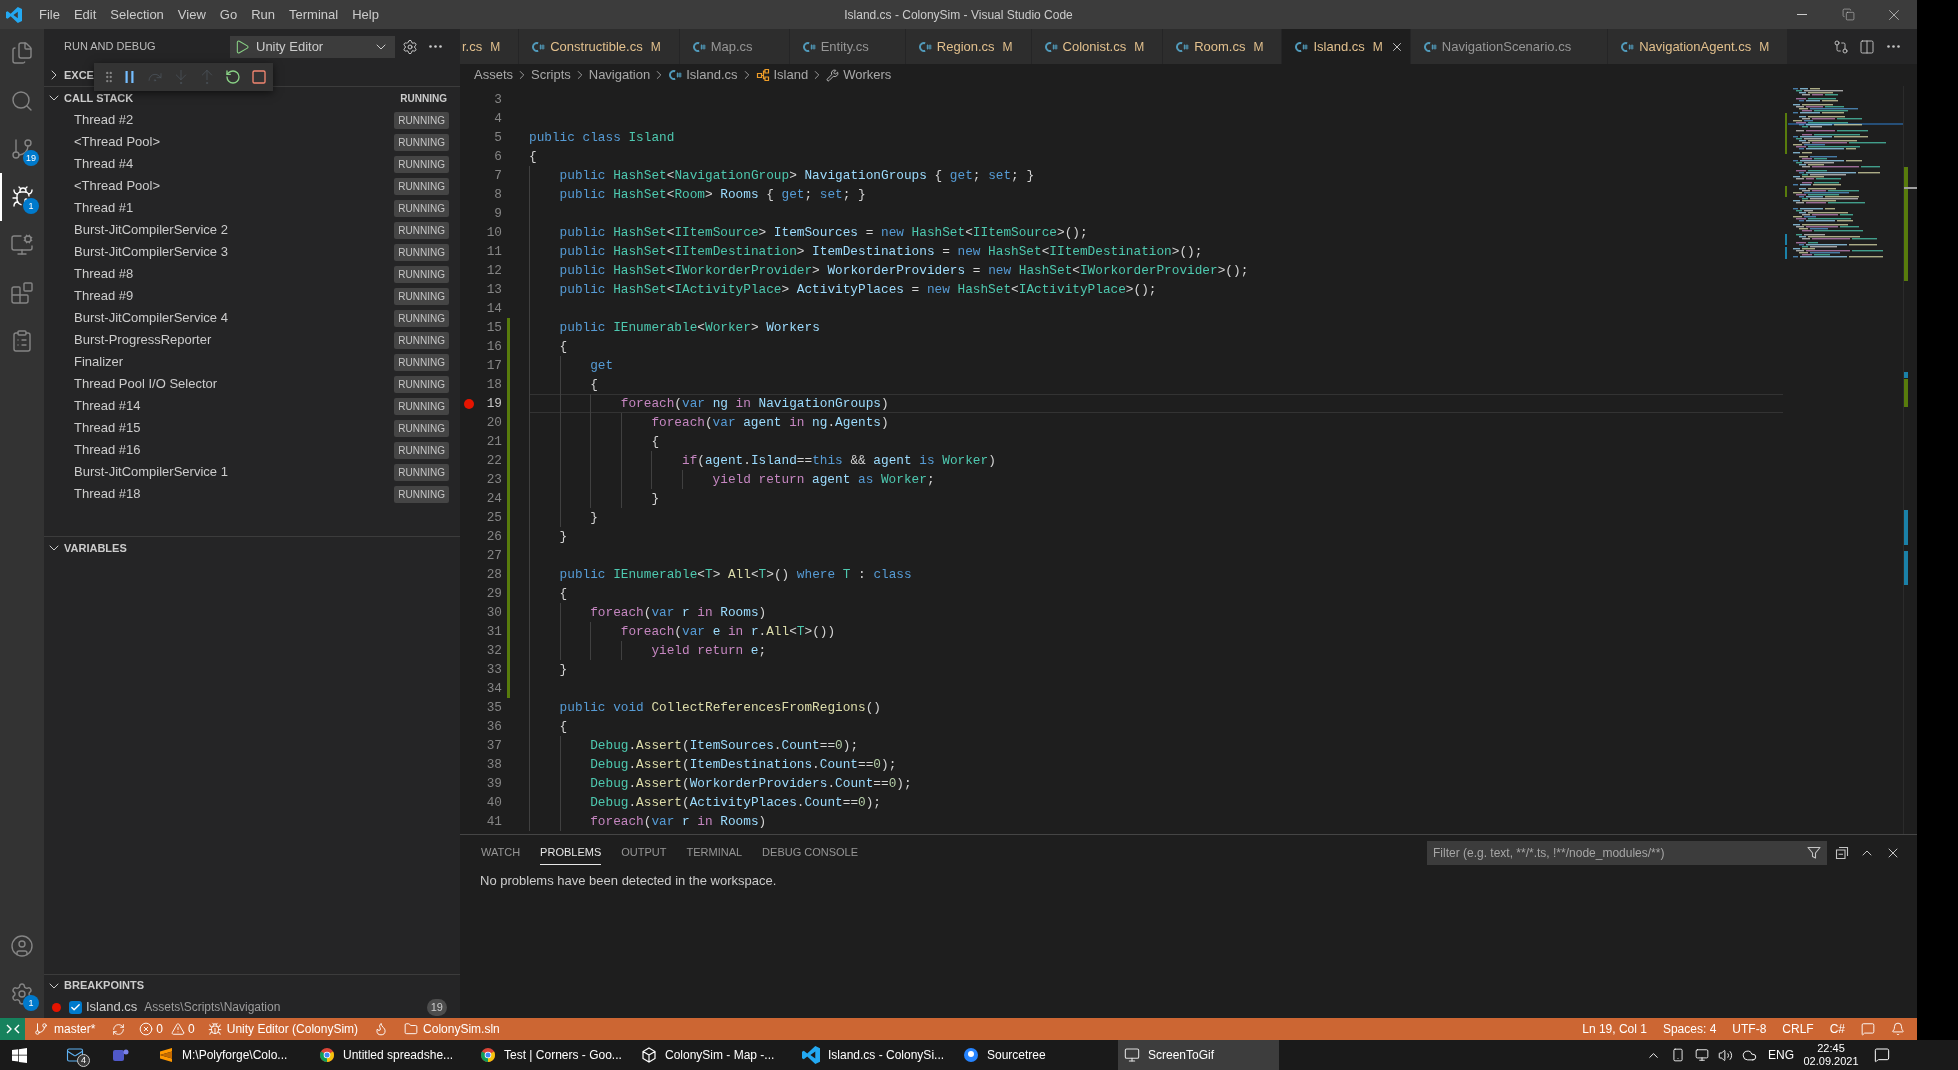 Image resolution: width=1958 pixels, height=1070 pixels. What do you see at coordinates (1837, 1029) in the screenshot?
I see `language-status: C#` at bounding box center [1837, 1029].